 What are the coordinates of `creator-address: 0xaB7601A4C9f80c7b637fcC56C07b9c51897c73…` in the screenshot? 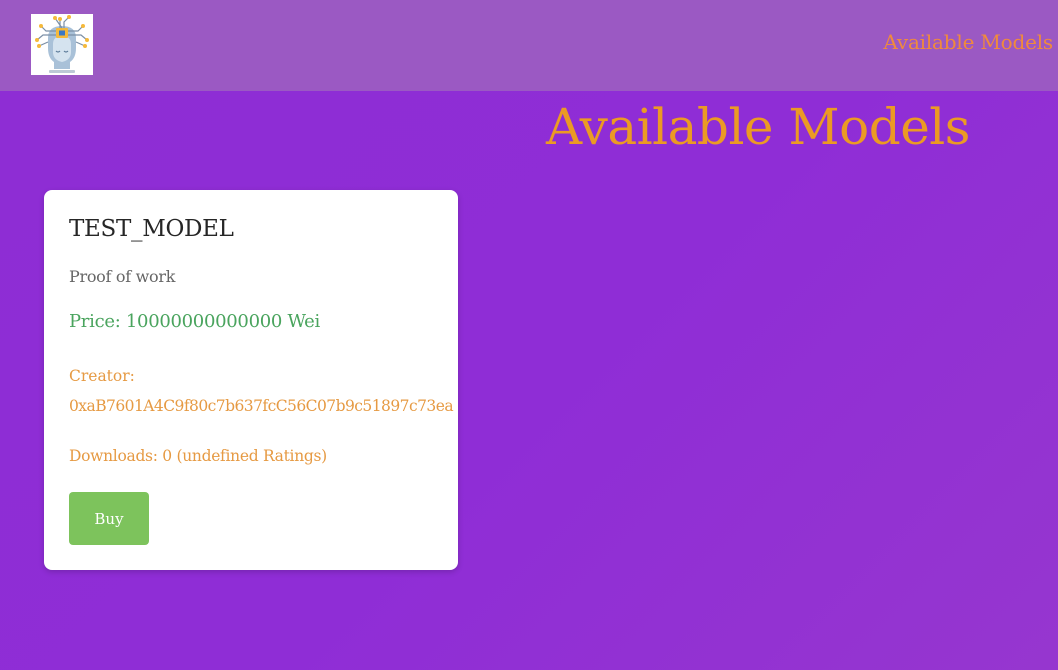 It's located at (261, 406).